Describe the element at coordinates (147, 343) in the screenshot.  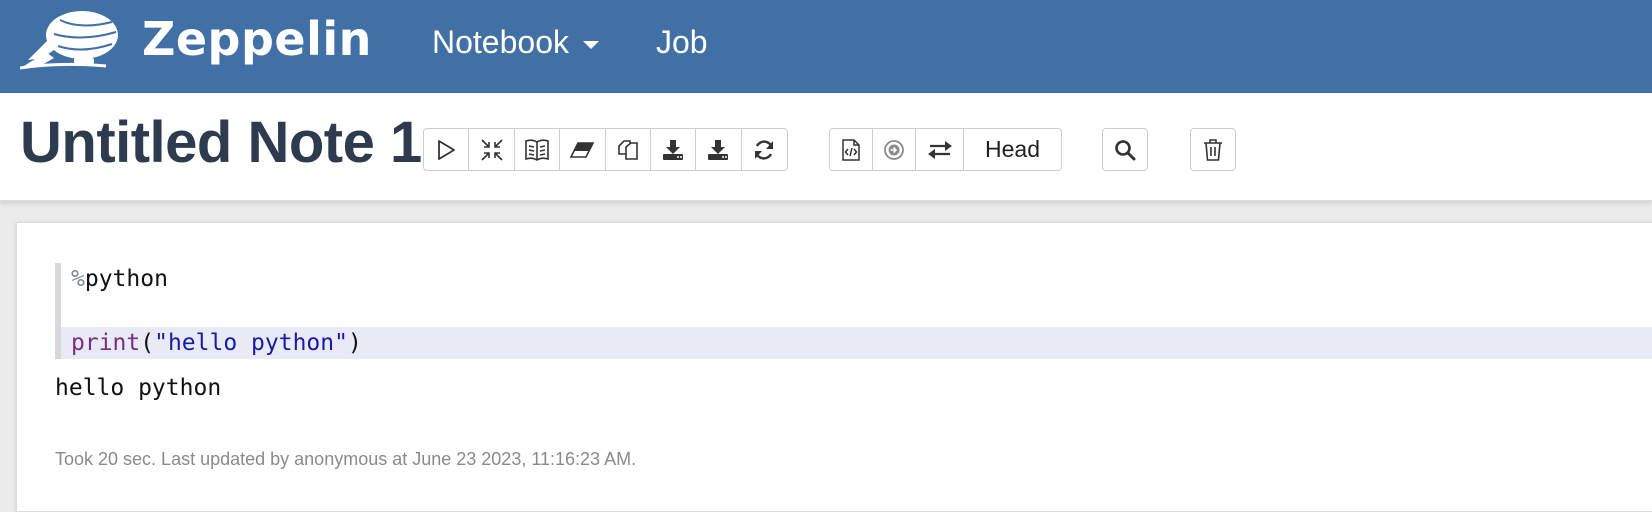
I see `code-paren-open: (` at that location.